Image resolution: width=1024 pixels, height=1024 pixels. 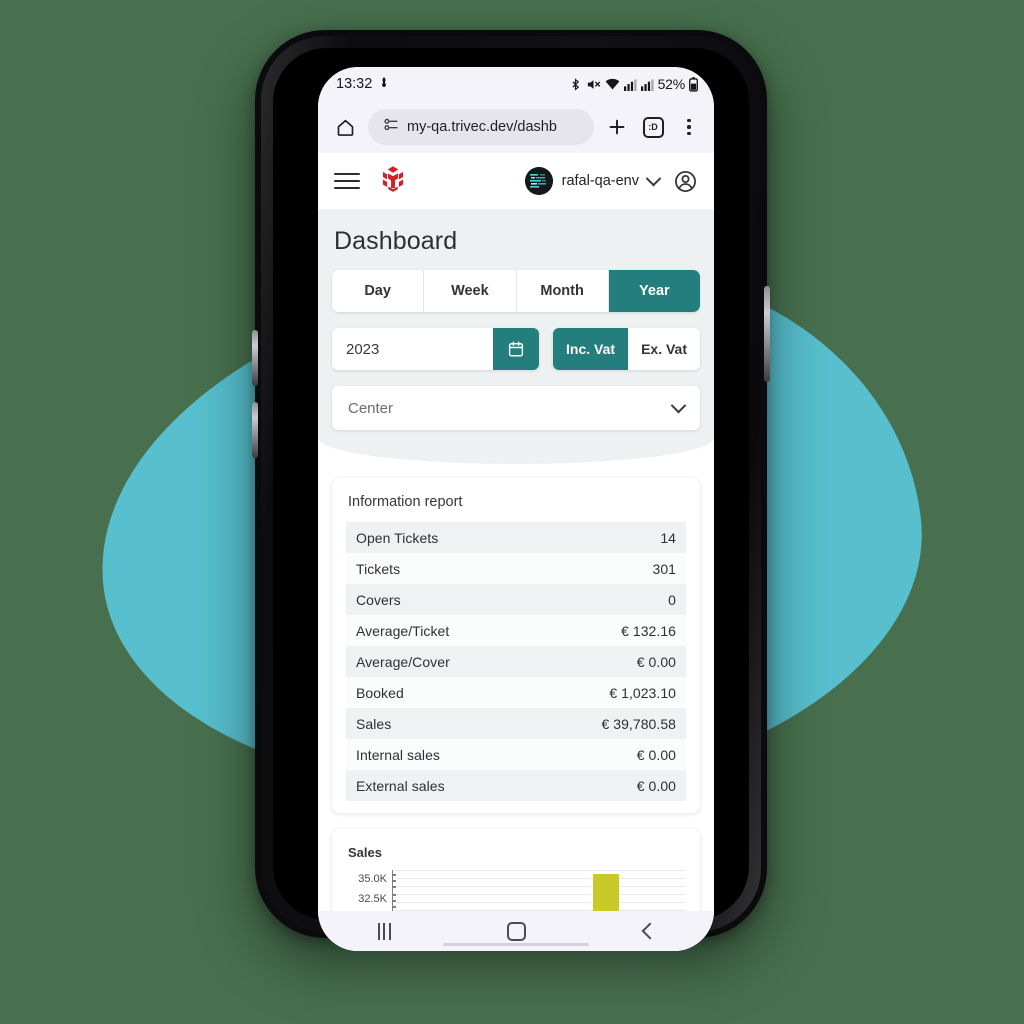 I want to click on row-value: 301, so click(x=664, y=568).